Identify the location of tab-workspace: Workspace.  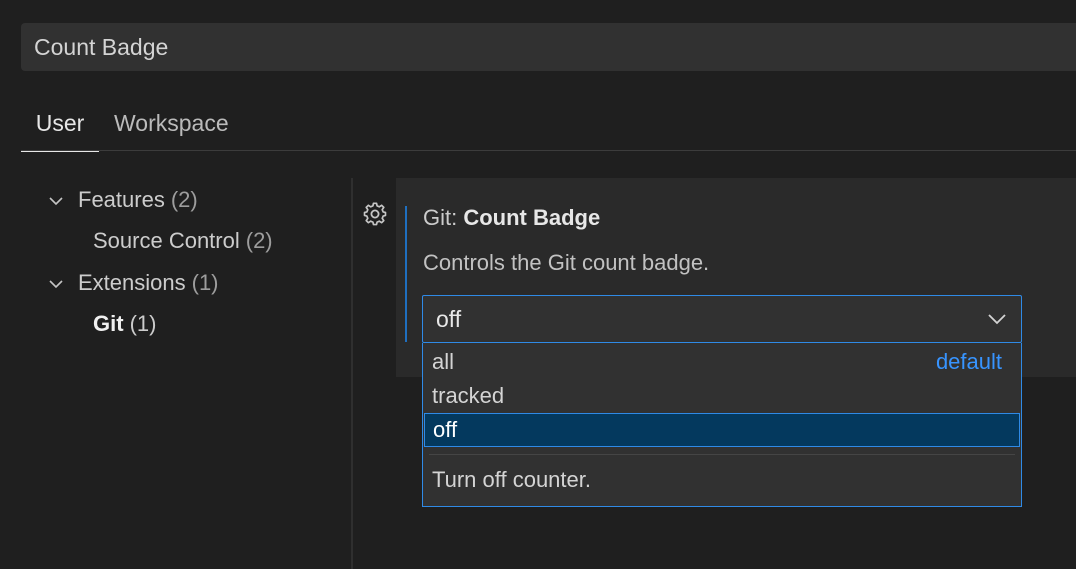
(171, 123).